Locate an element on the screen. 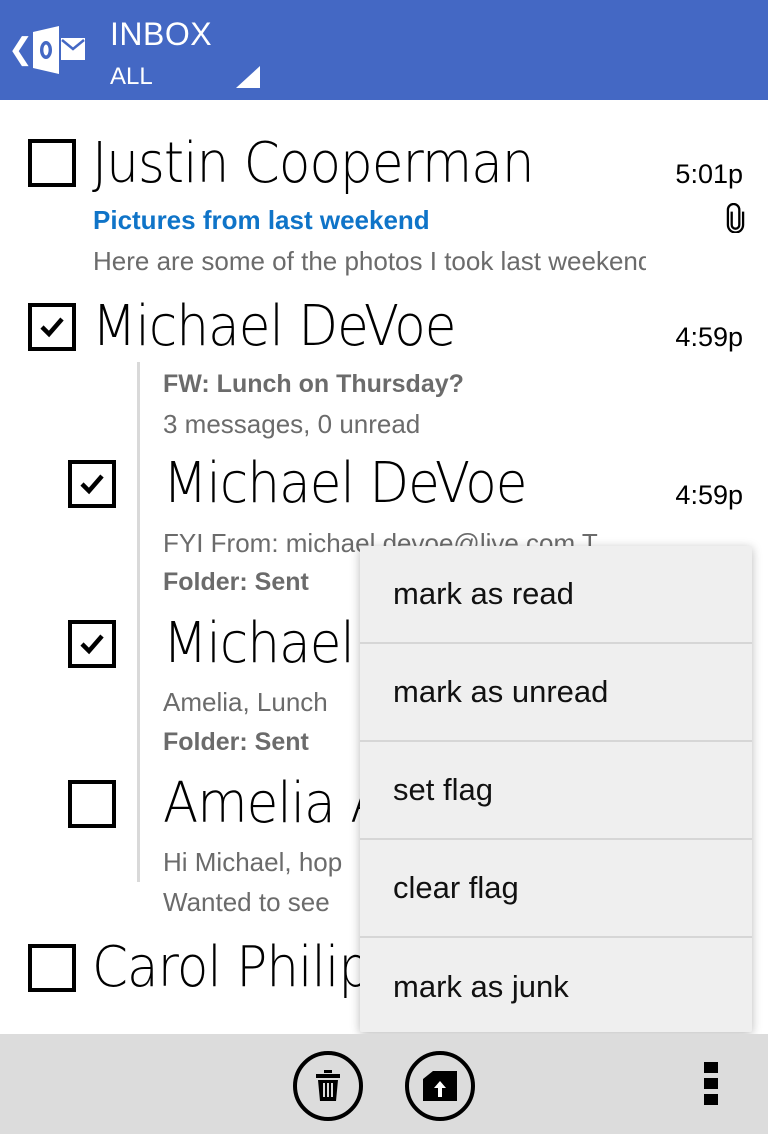 The height and width of the screenshot is (1134, 768). menu-item-mark-as-unread: mark as unread is located at coordinates (556, 693).